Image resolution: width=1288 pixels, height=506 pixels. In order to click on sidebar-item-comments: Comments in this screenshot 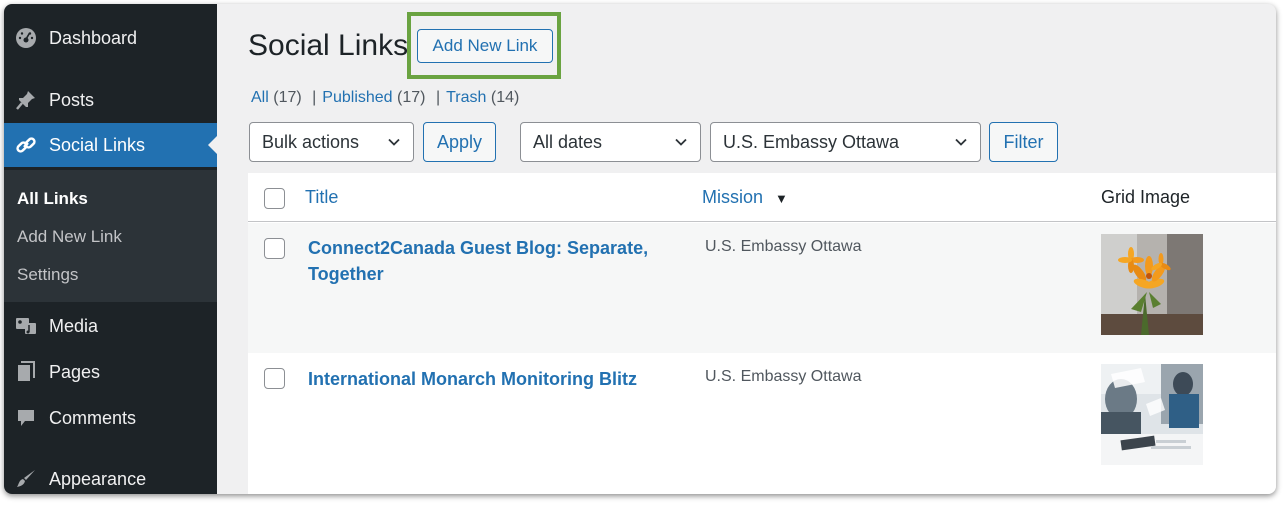, I will do `click(110, 418)`.